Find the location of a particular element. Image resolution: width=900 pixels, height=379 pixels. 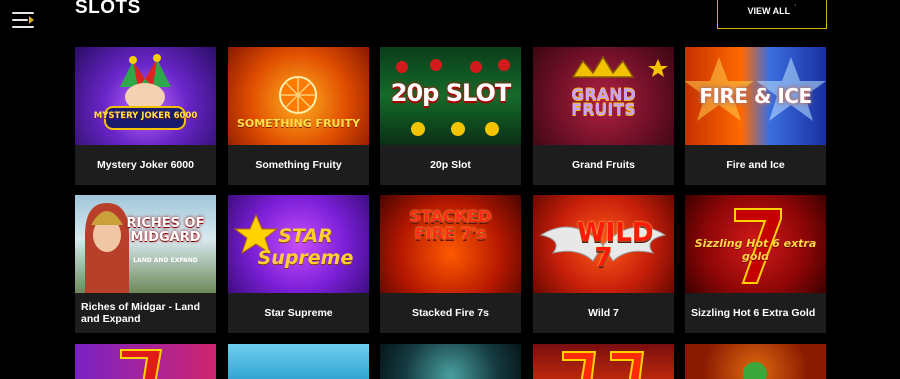

game-thumbnail: STAR Supreme is located at coordinates (298, 244).